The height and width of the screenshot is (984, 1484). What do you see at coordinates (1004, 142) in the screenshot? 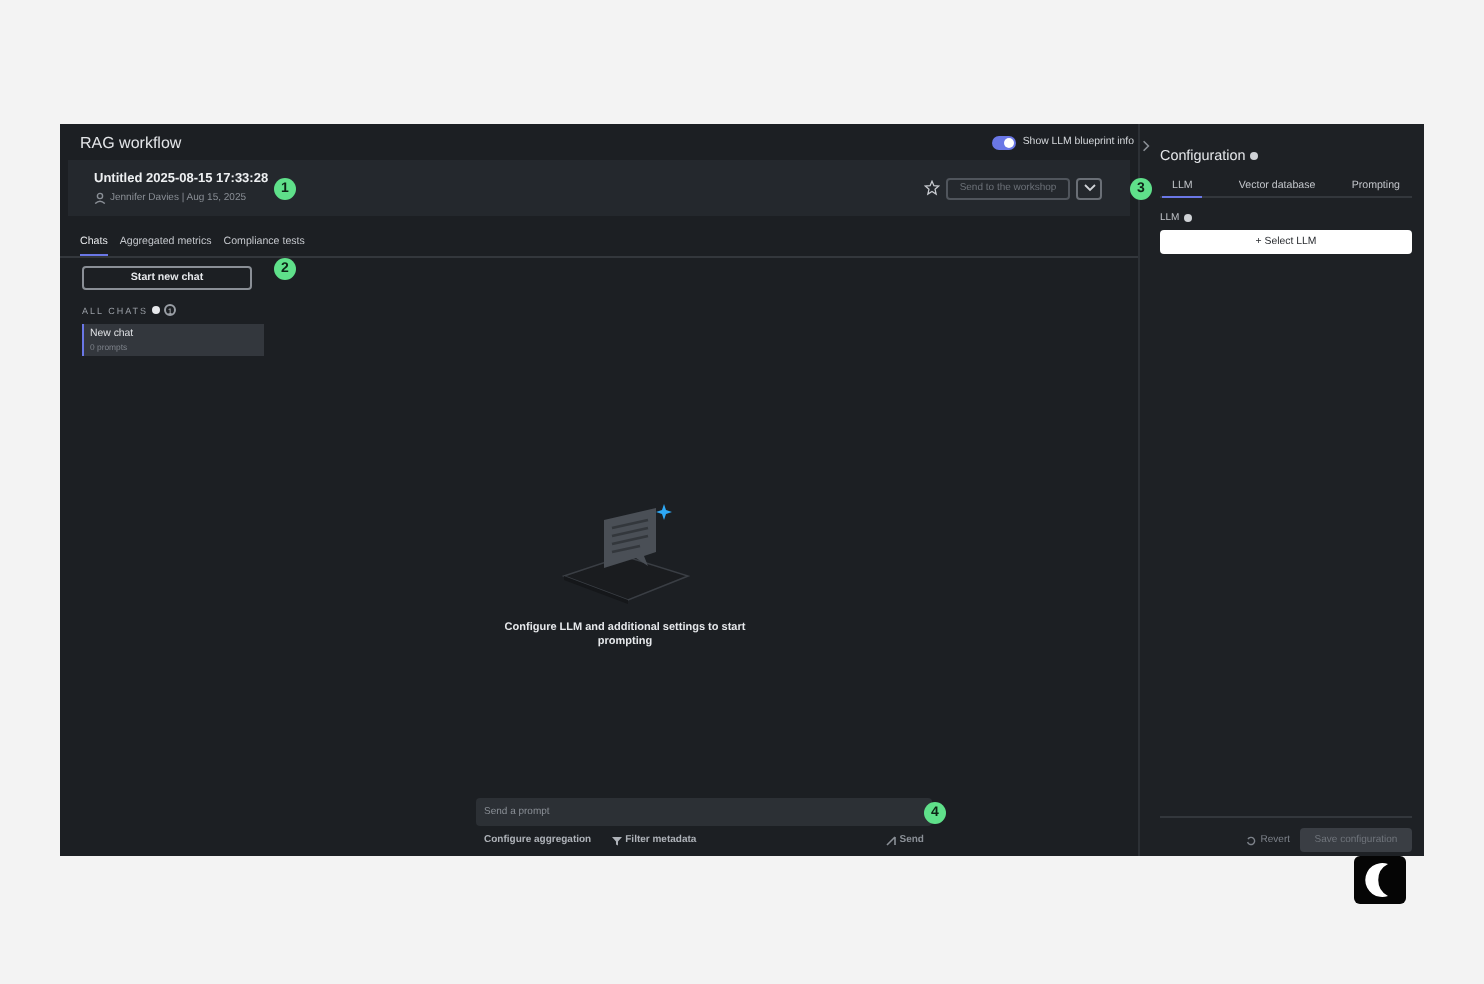
I see `blueprint-toggle` at bounding box center [1004, 142].